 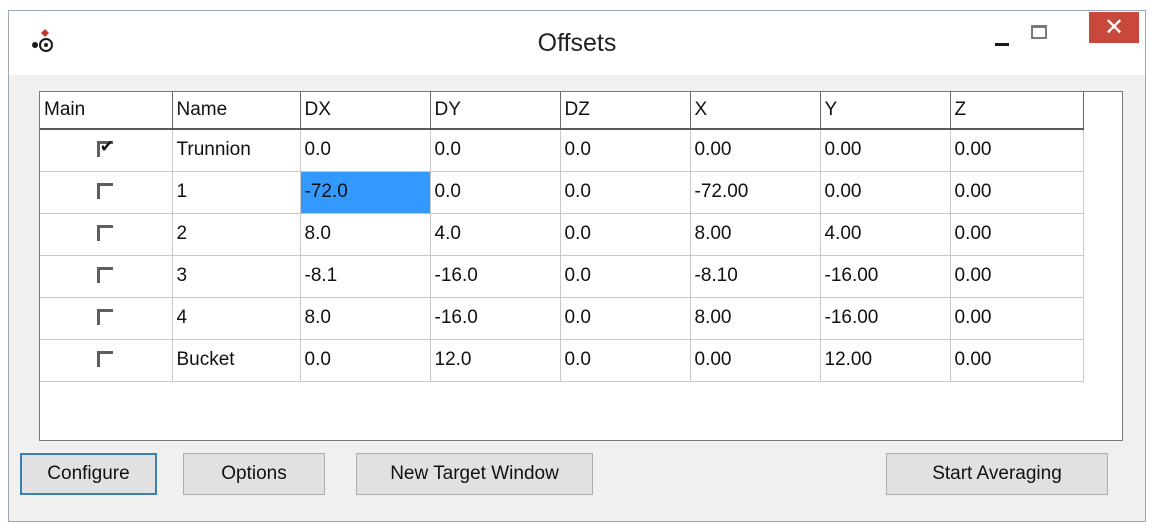 I want to click on grid-cell: 3, so click(x=236, y=276).